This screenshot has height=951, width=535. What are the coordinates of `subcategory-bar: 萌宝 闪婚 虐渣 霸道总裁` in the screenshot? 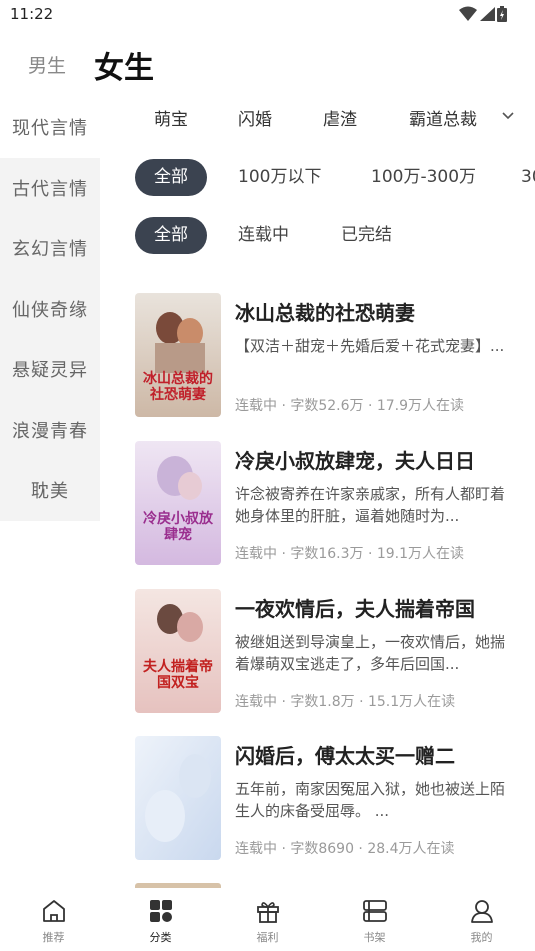 It's located at (317, 117).